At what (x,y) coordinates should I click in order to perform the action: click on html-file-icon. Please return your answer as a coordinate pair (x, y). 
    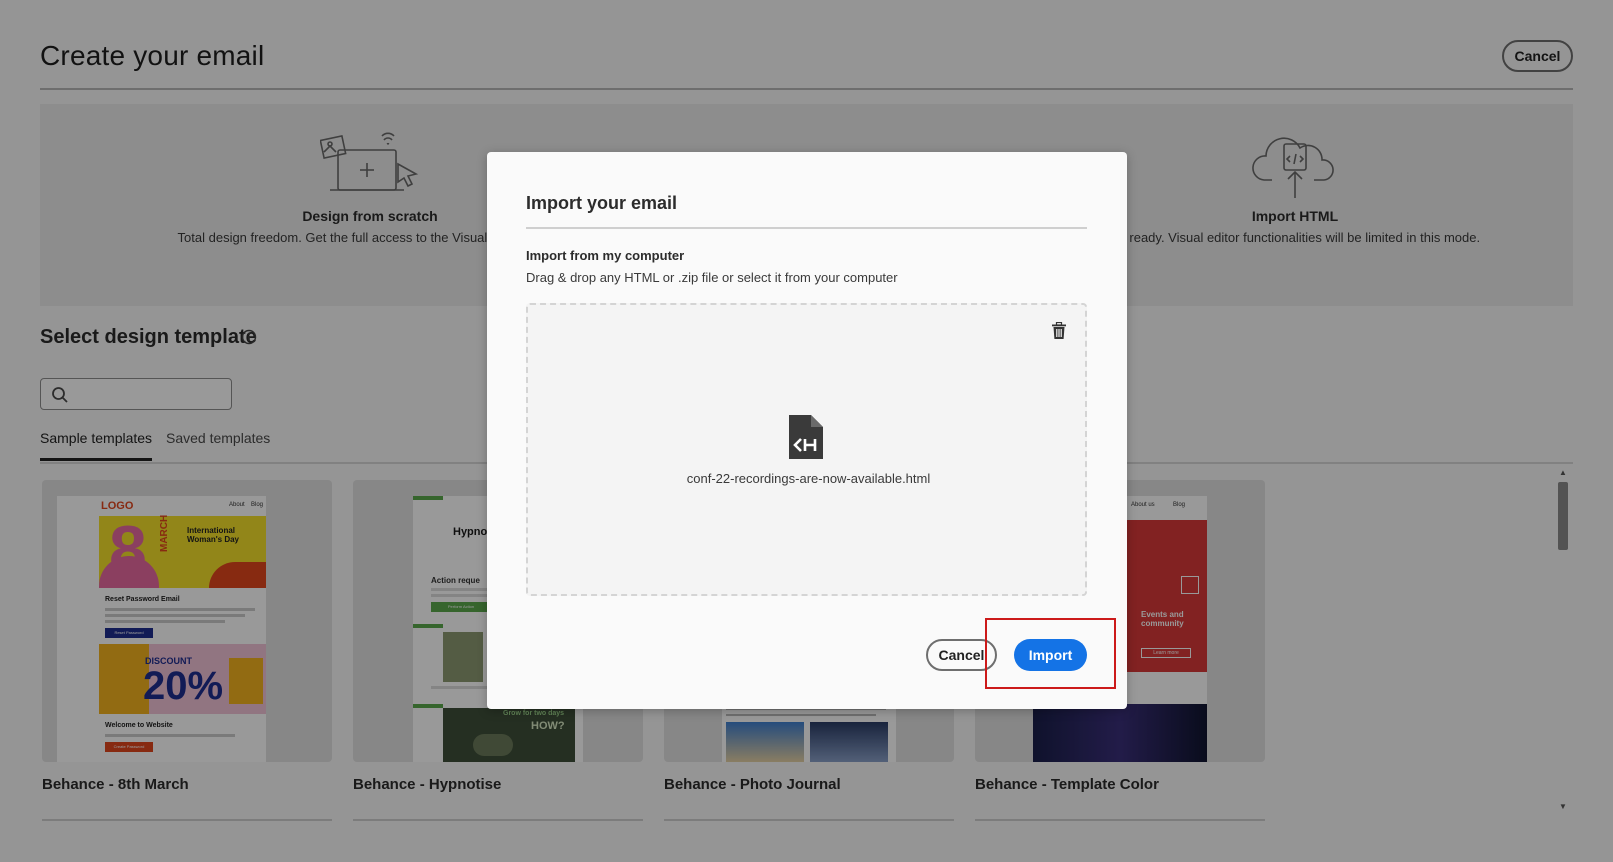
    Looking at the image, I should click on (806, 437).